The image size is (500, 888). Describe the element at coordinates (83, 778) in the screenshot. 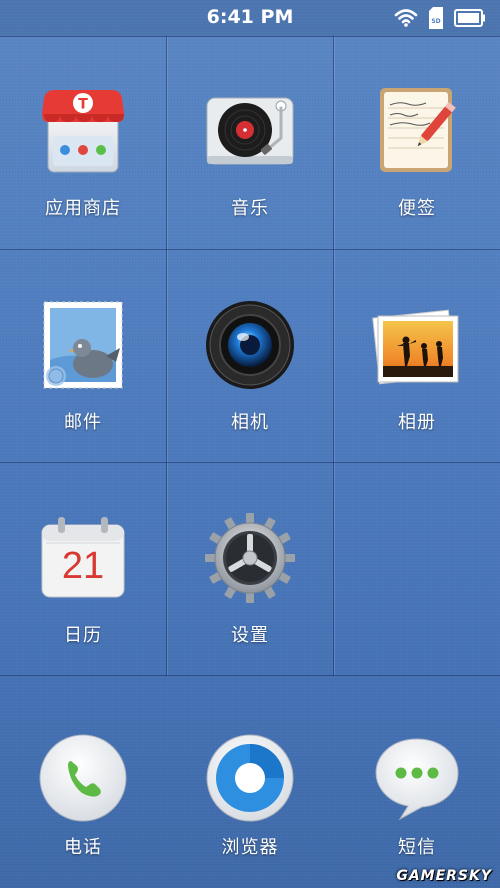

I see `phone-icon` at that location.